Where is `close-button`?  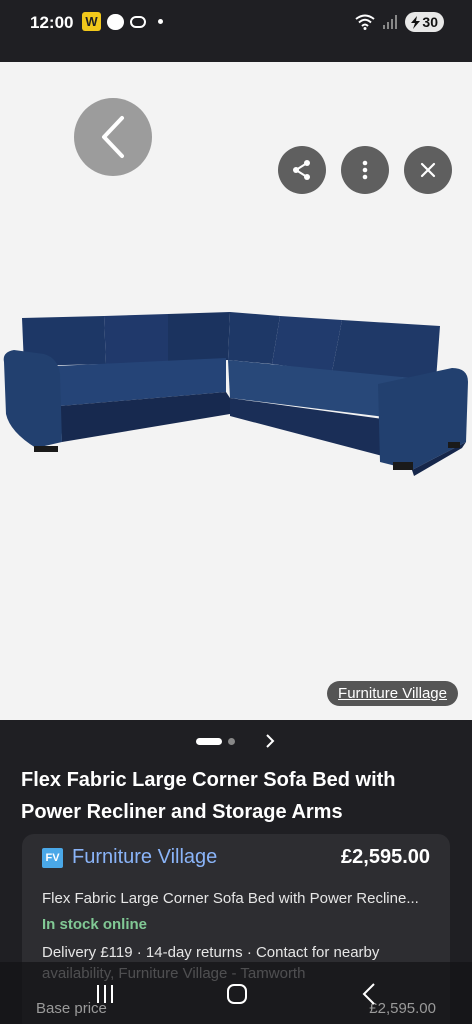 close-button is located at coordinates (428, 170).